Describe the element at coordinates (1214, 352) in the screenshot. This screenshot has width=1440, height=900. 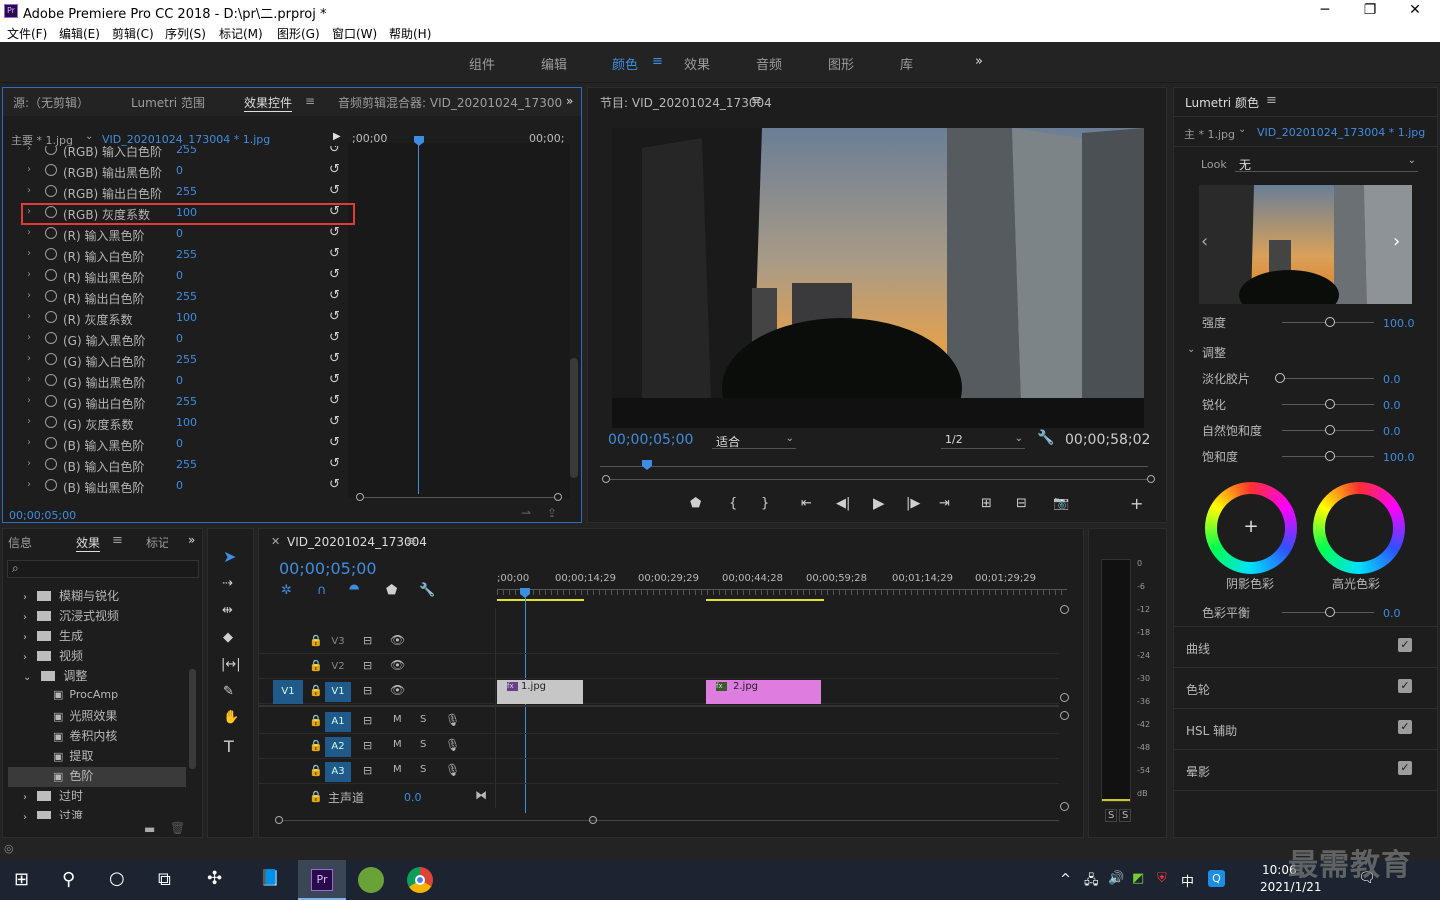
I see `adjust-section-label: 调整` at that location.